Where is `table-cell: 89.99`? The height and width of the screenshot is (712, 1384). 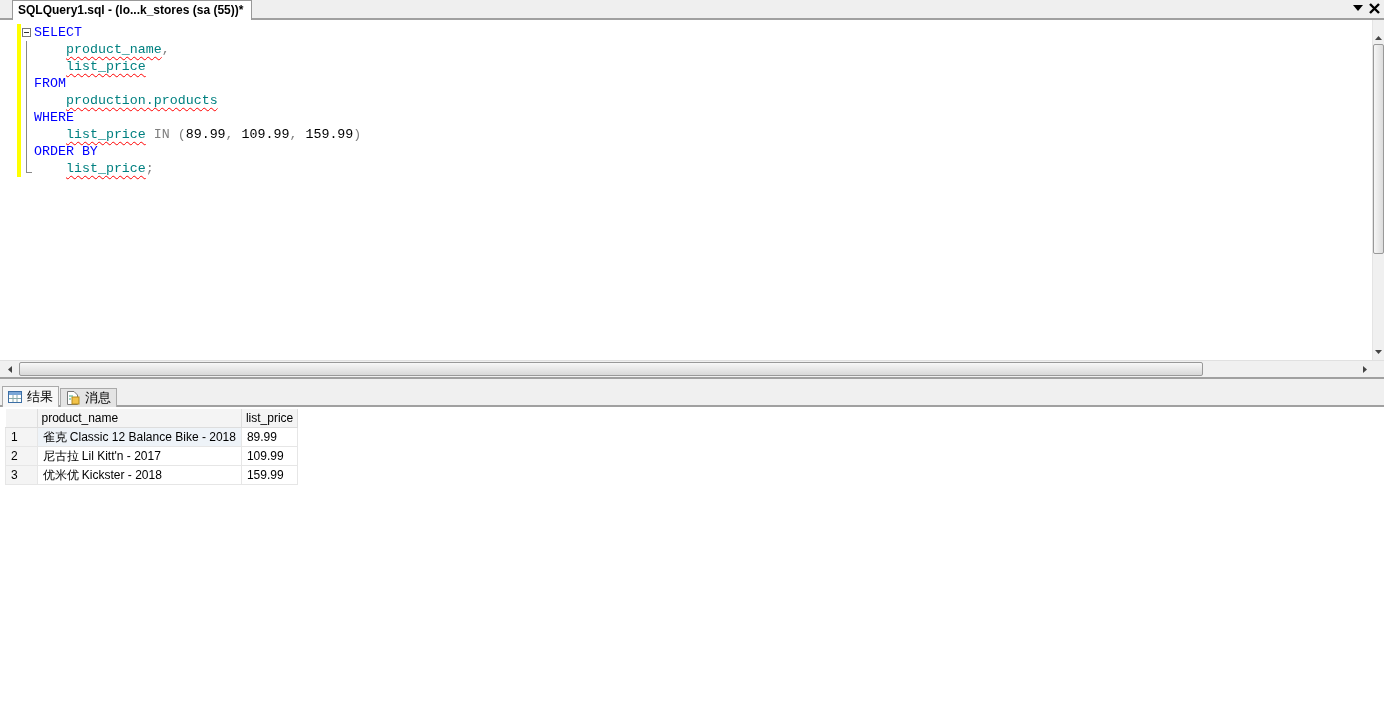
table-cell: 89.99 is located at coordinates (269, 437).